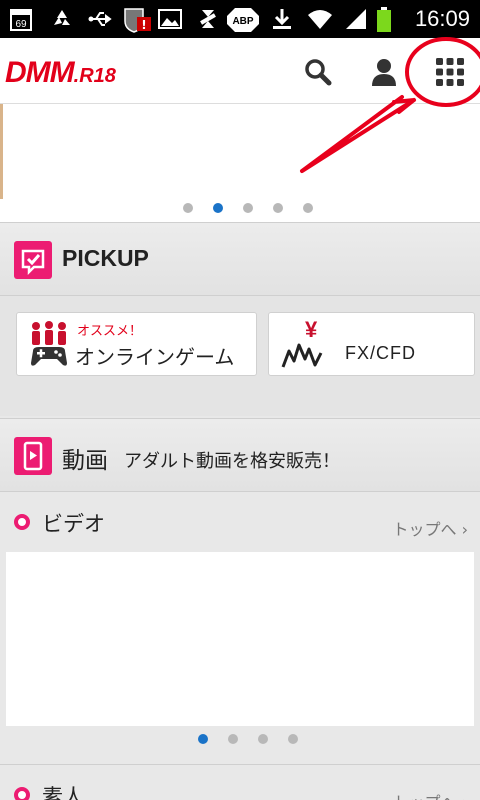  I want to click on fx-cfd-card: ¥ FX/CFD, so click(371, 344).